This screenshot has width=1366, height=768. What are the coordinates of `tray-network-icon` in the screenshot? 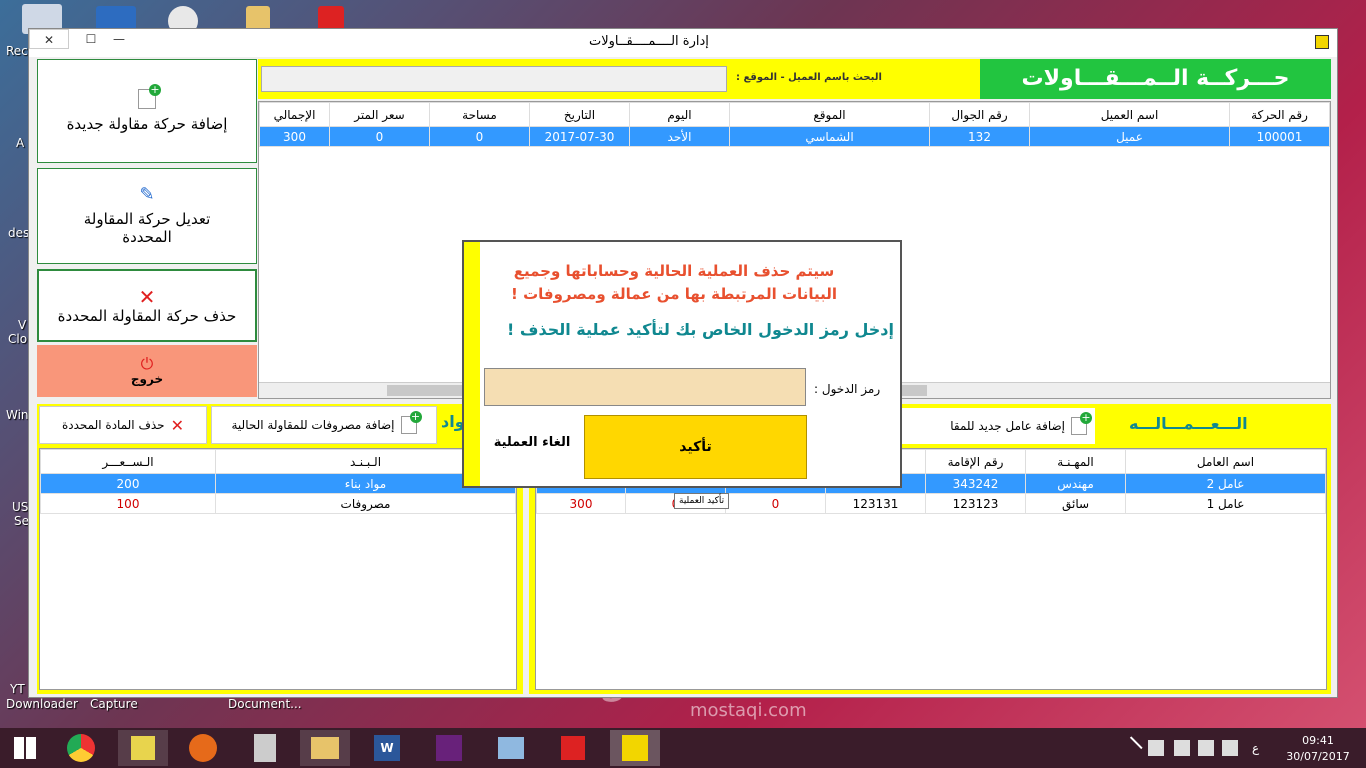 It's located at (1156, 748).